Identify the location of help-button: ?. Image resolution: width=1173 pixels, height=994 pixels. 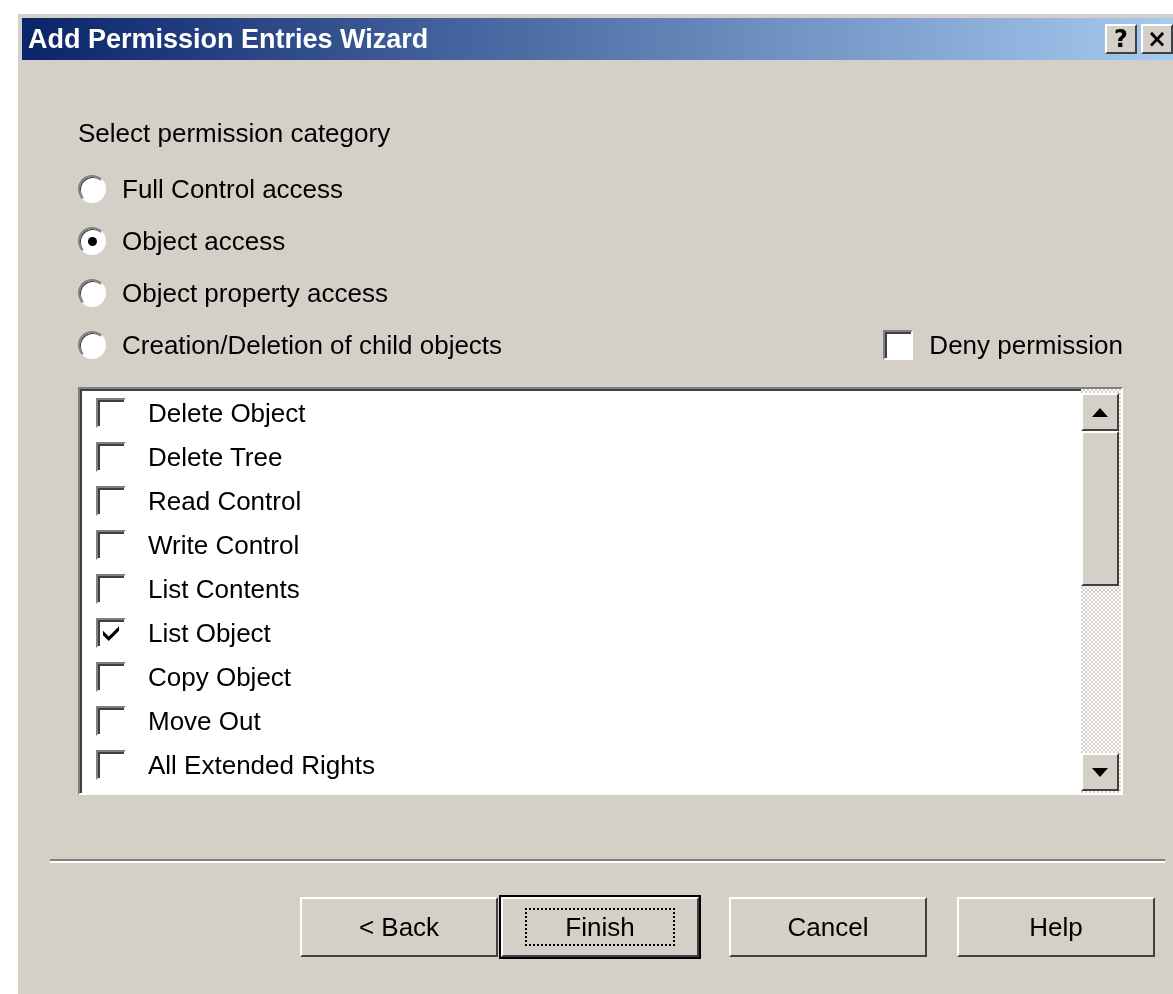
(1121, 39).